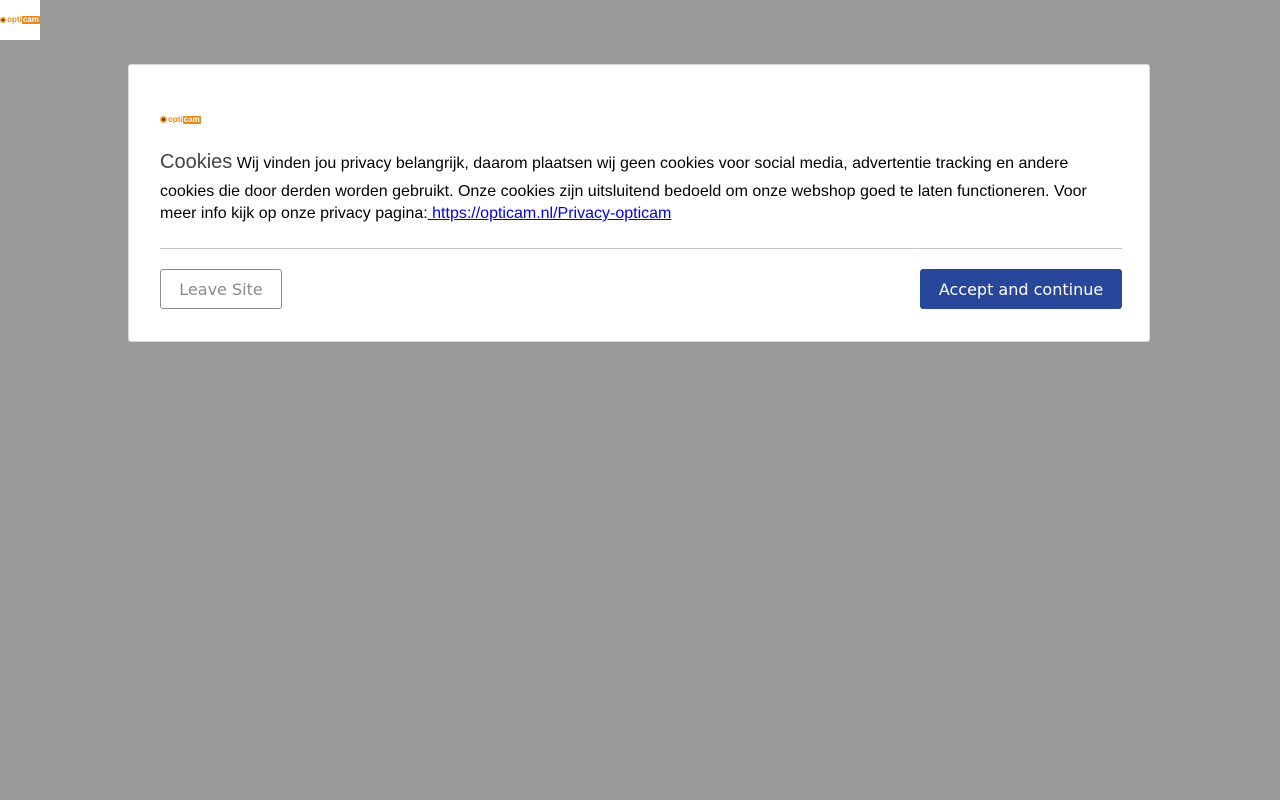 This screenshot has height=800, width=1280. Describe the element at coordinates (1021, 289) in the screenshot. I see `accept-and-continue-button: Accept and continue` at that location.